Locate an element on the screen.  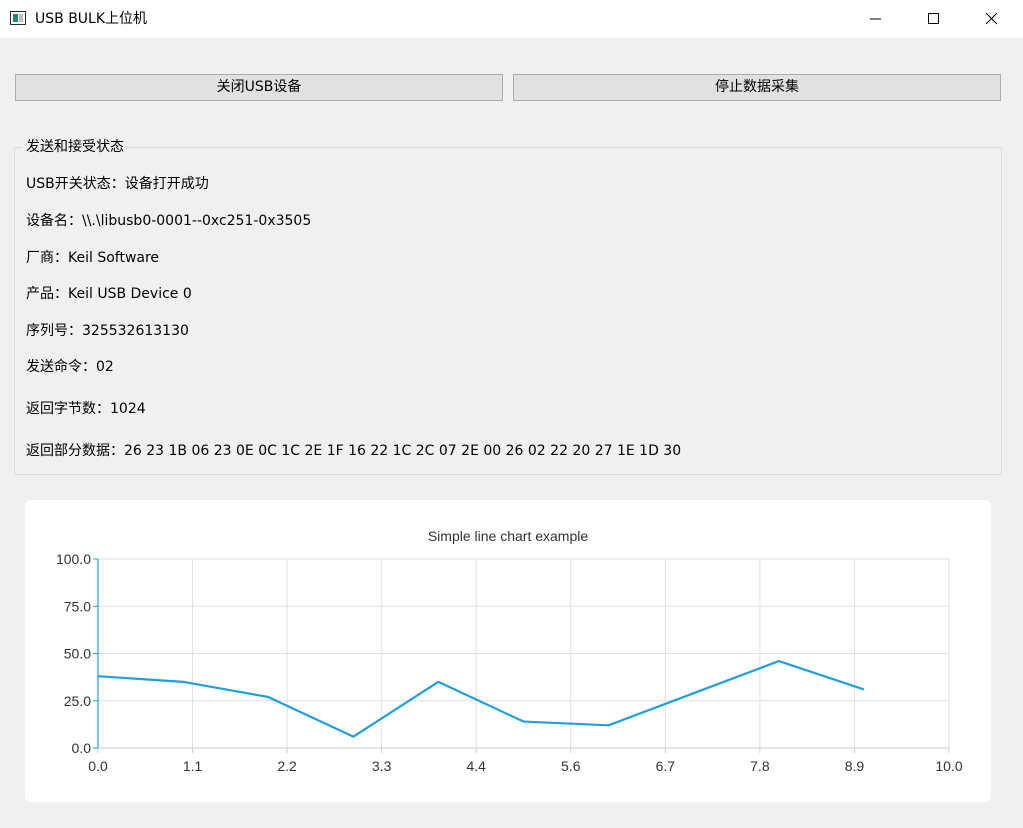
x-tick-label: 6.7 is located at coordinates (666, 766).